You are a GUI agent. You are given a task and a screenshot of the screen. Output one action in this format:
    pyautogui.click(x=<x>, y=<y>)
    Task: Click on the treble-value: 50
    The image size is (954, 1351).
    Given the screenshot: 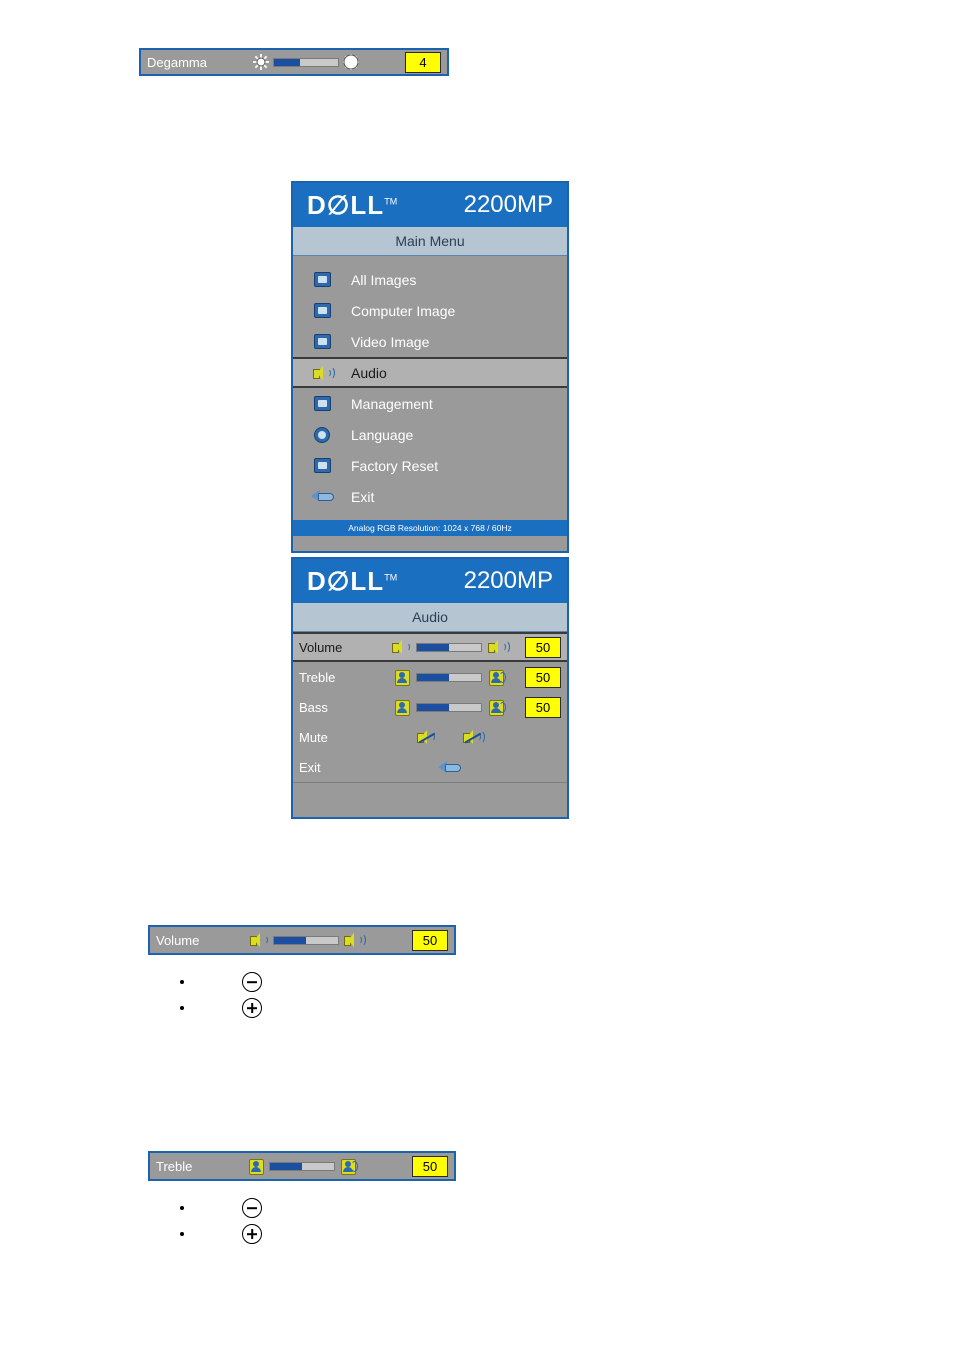 What is the action you would take?
    pyautogui.click(x=543, y=677)
    